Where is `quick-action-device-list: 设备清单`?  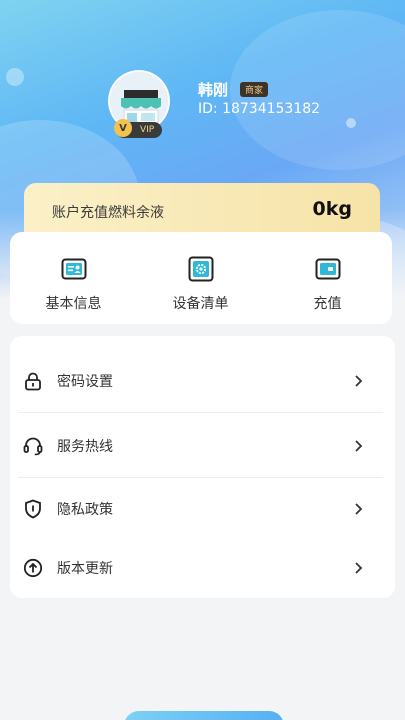
quick-action-device-list: 设备清单 is located at coordinates (200, 278).